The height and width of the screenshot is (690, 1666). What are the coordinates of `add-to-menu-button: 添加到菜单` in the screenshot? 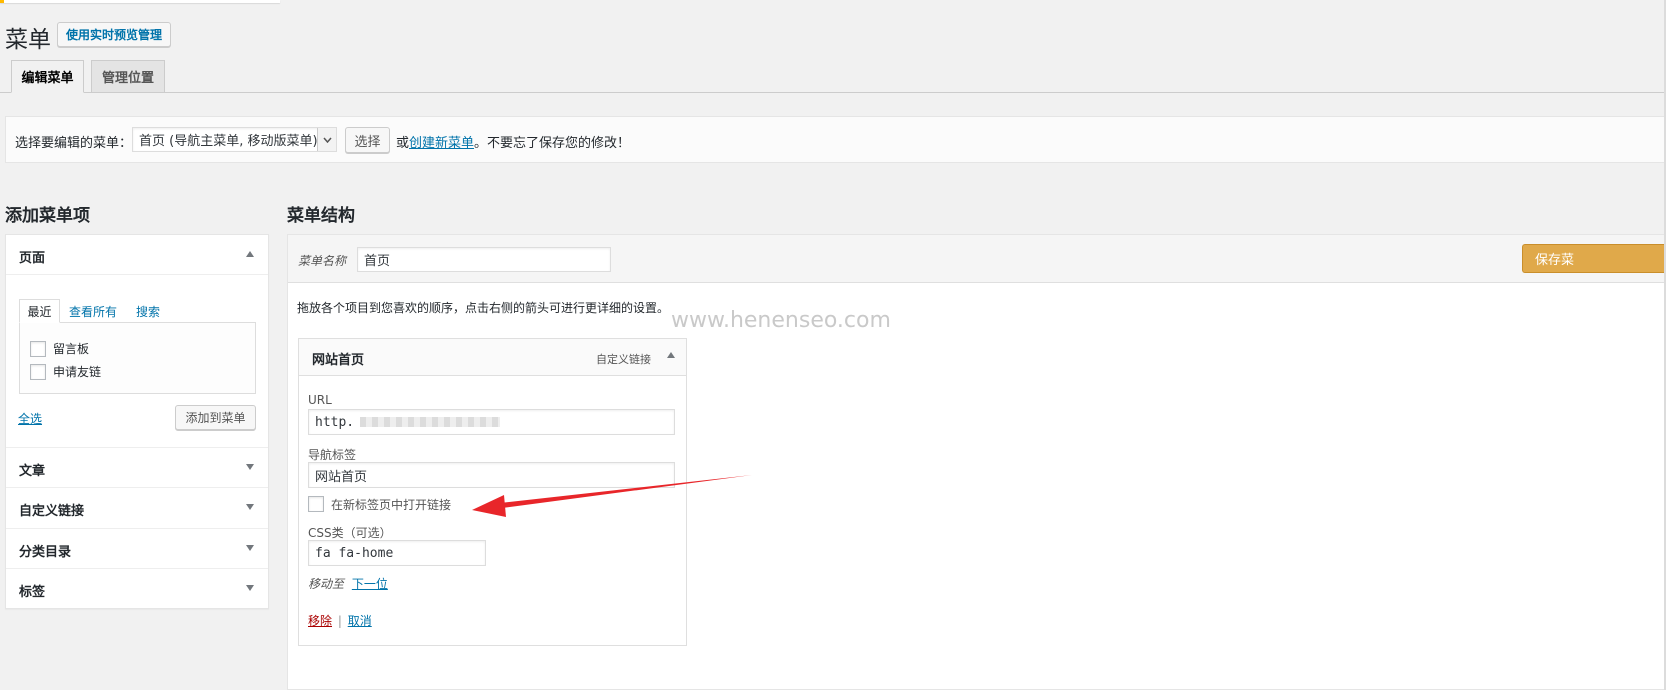 It's located at (215, 417).